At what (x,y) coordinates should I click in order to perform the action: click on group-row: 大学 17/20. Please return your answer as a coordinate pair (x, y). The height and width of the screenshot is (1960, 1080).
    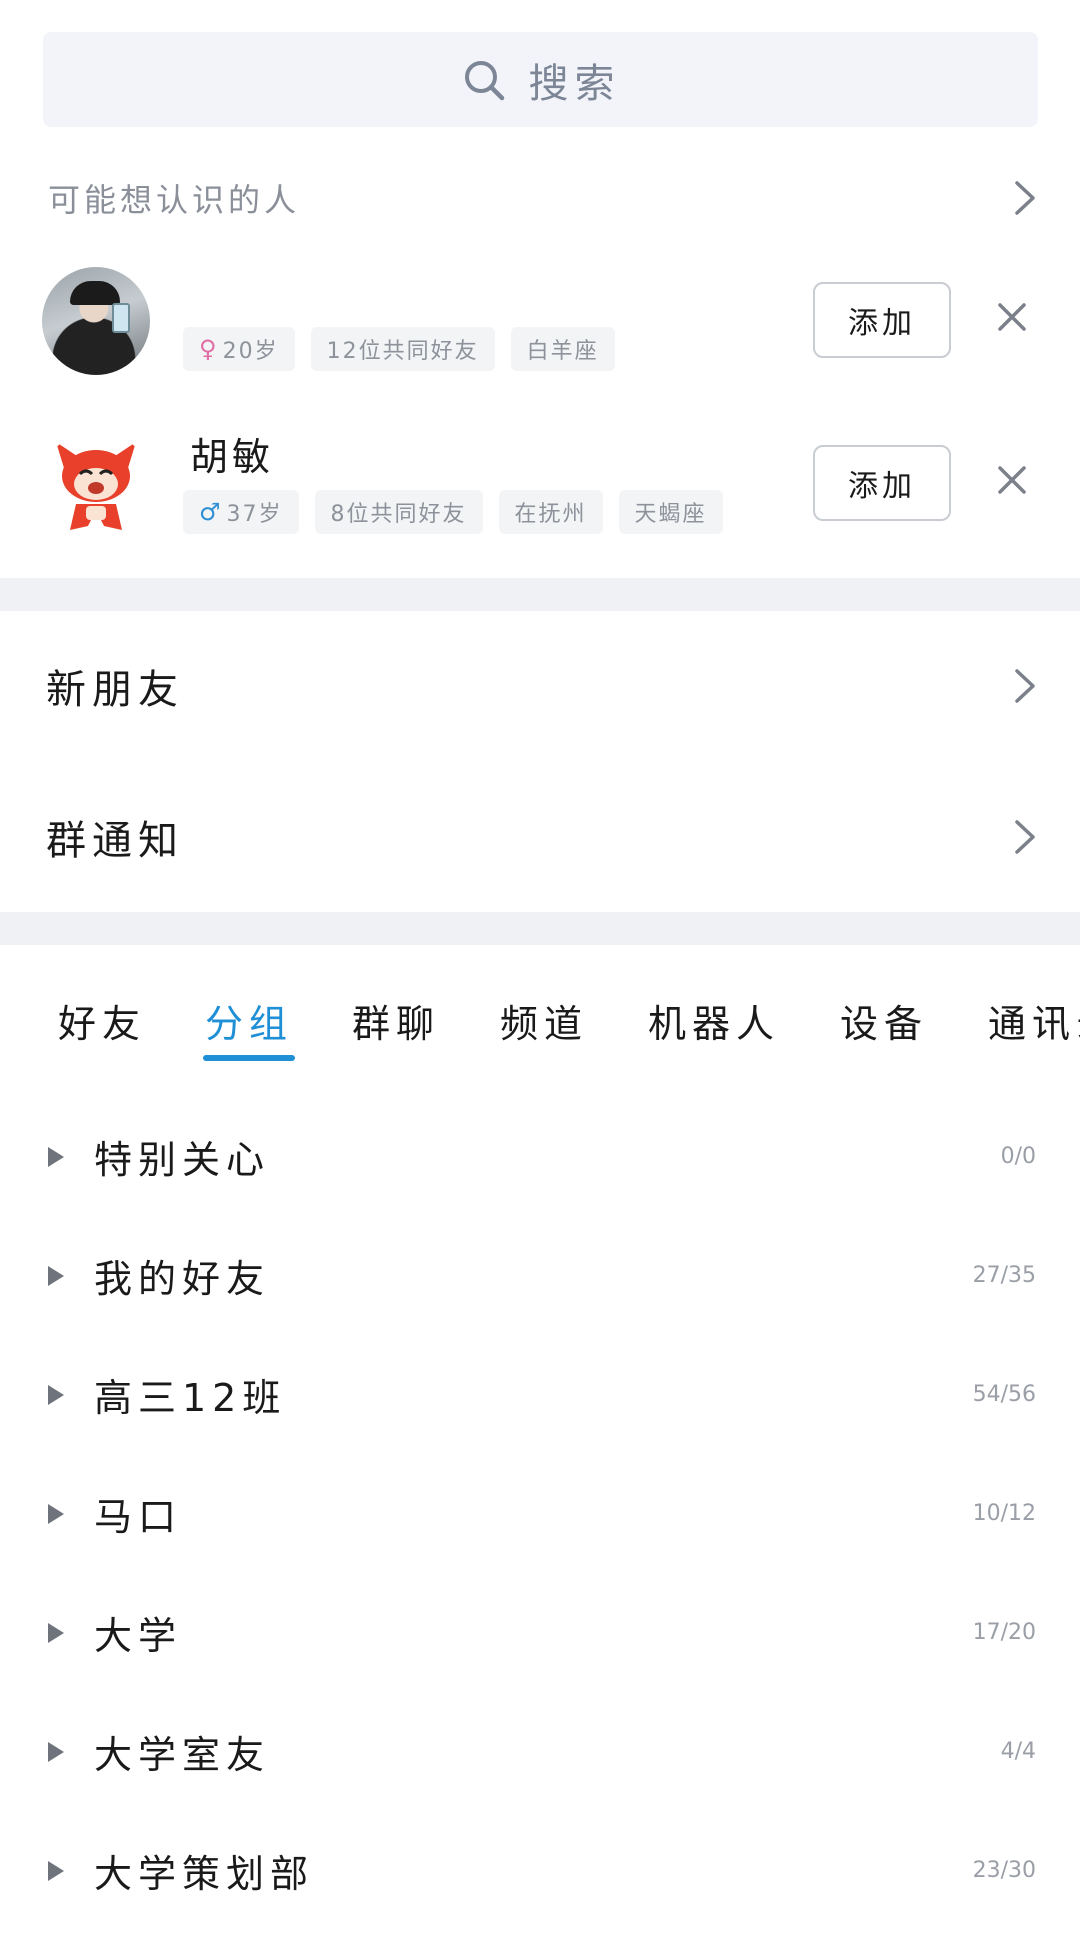
    Looking at the image, I should click on (540, 1632).